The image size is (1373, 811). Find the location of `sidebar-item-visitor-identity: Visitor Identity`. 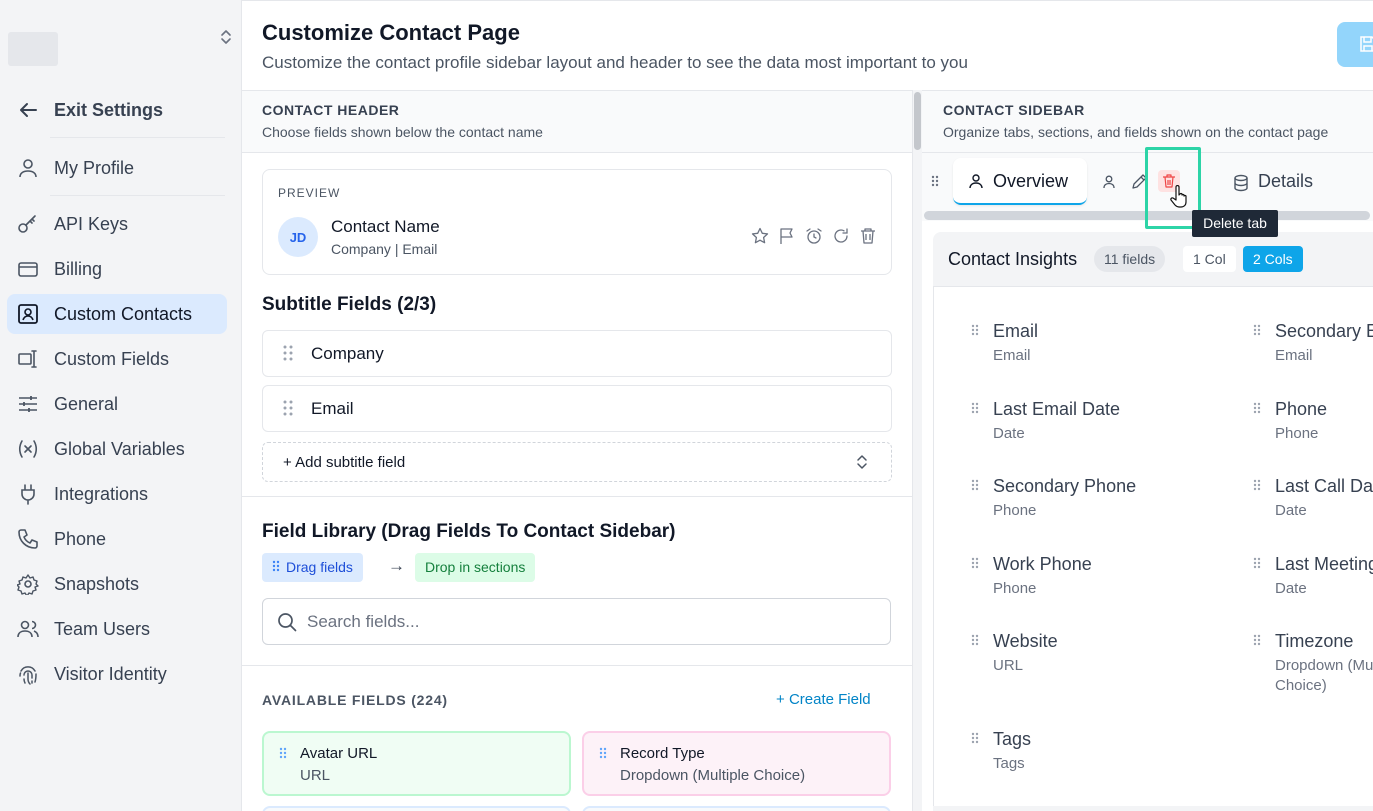

sidebar-item-visitor-identity: Visitor Identity is located at coordinates (117, 674).